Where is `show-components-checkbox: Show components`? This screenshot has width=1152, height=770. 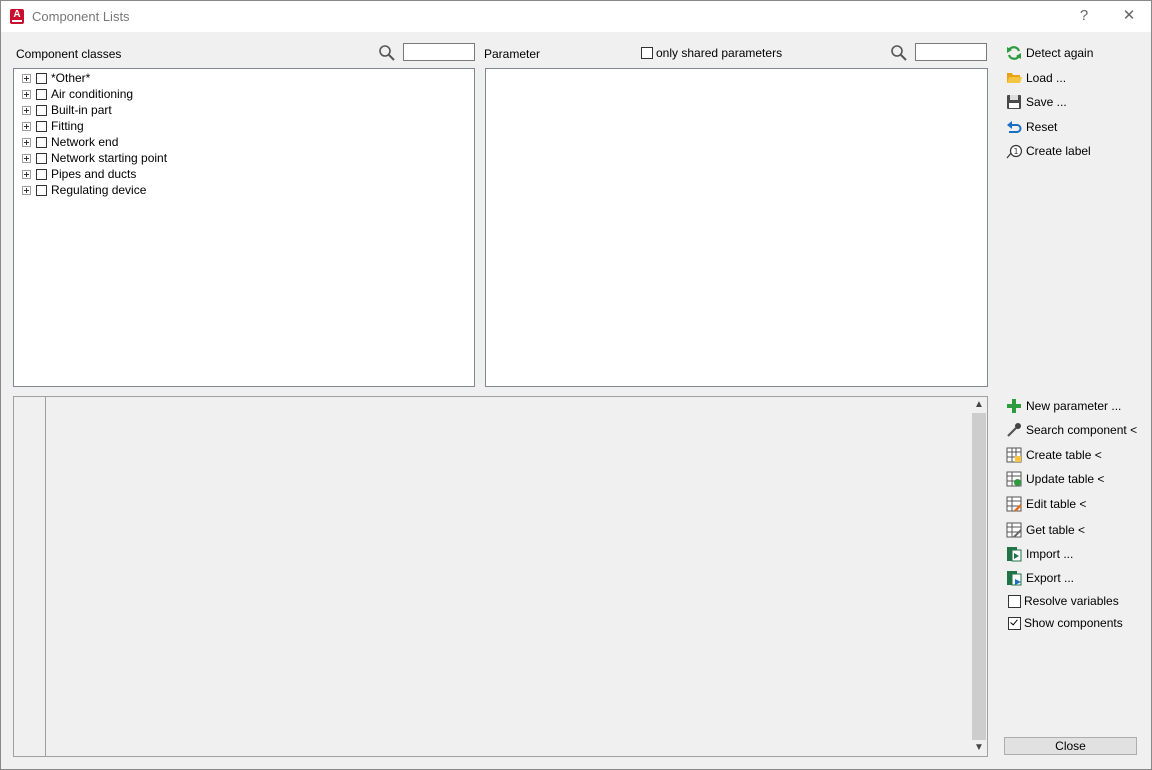 show-components-checkbox: Show components is located at coordinates (1065, 623).